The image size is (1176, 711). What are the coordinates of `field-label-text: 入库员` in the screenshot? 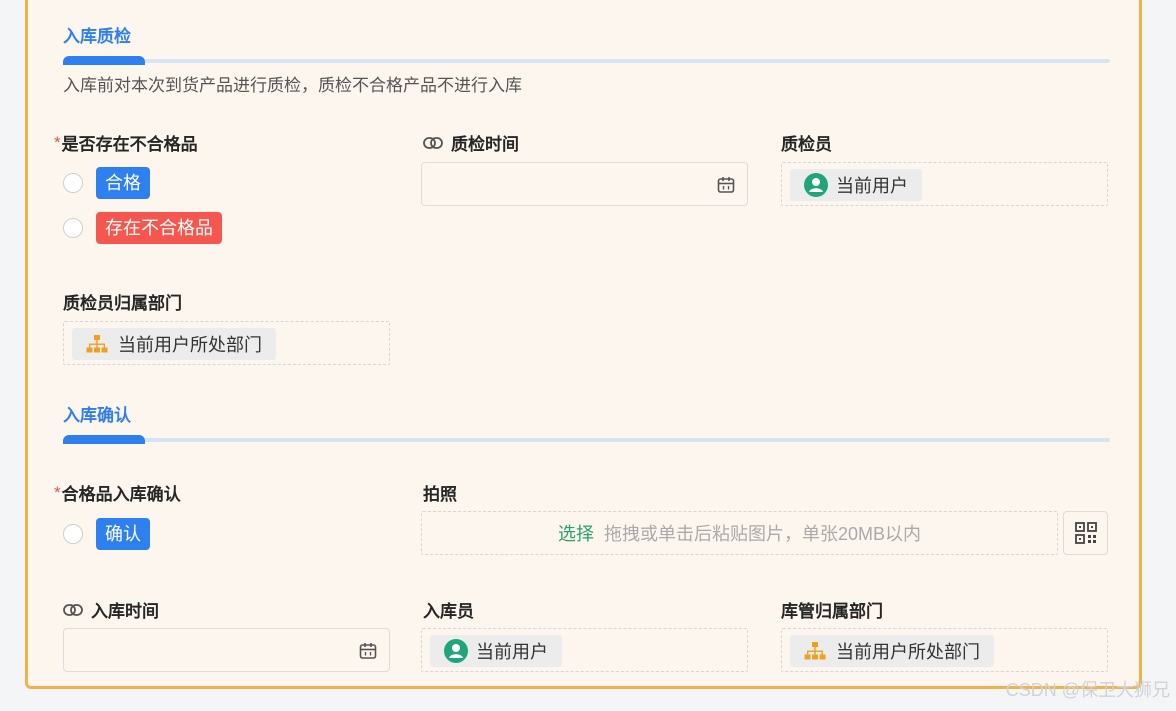 It's located at (448, 611).